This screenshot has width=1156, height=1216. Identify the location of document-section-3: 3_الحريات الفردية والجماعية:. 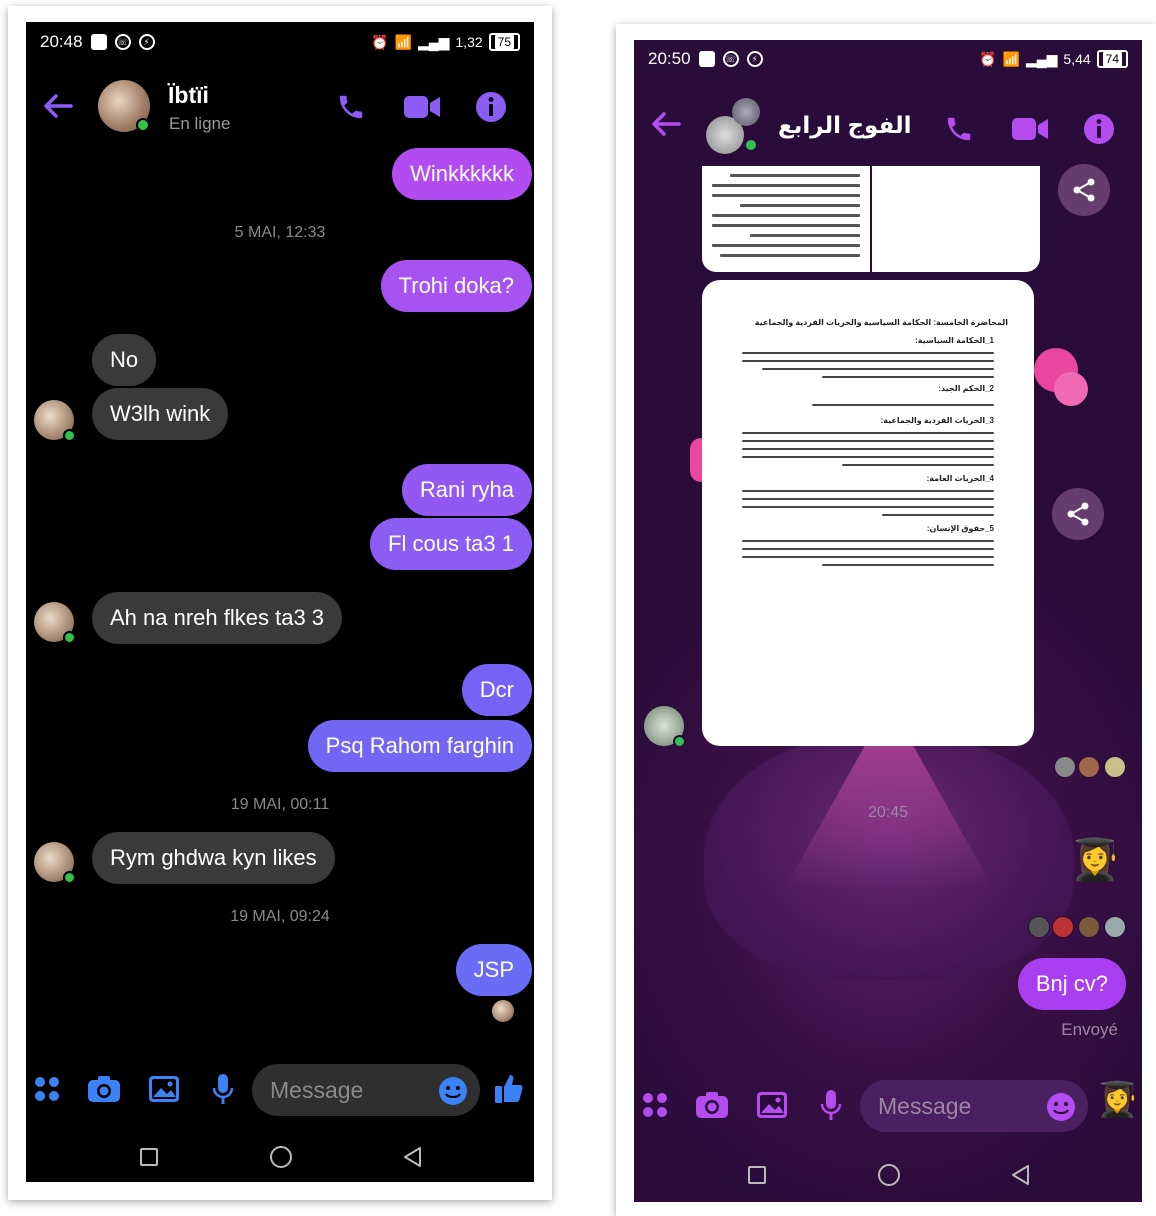
(937, 420).